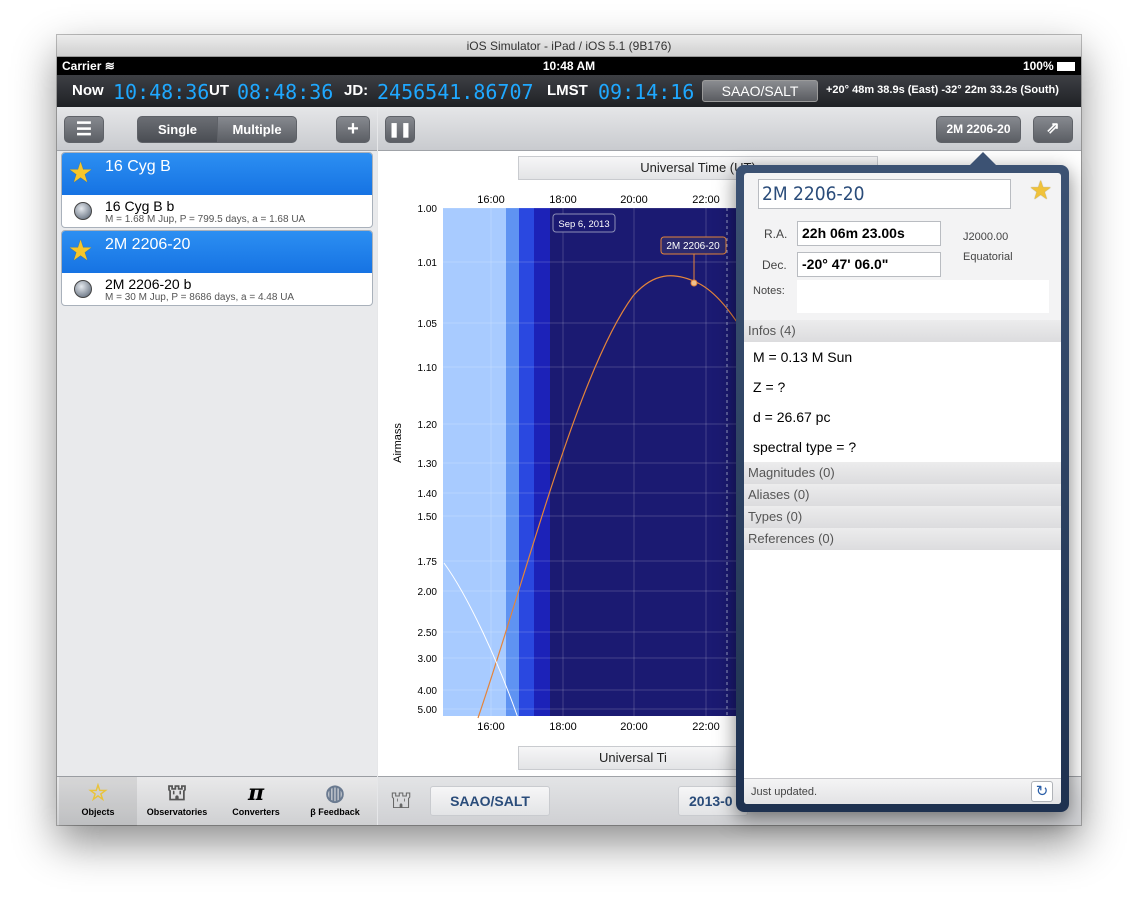  Describe the element at coordinates (646, 92) in the screenshot. I see `lmst-value: 09:14:16` at that location.